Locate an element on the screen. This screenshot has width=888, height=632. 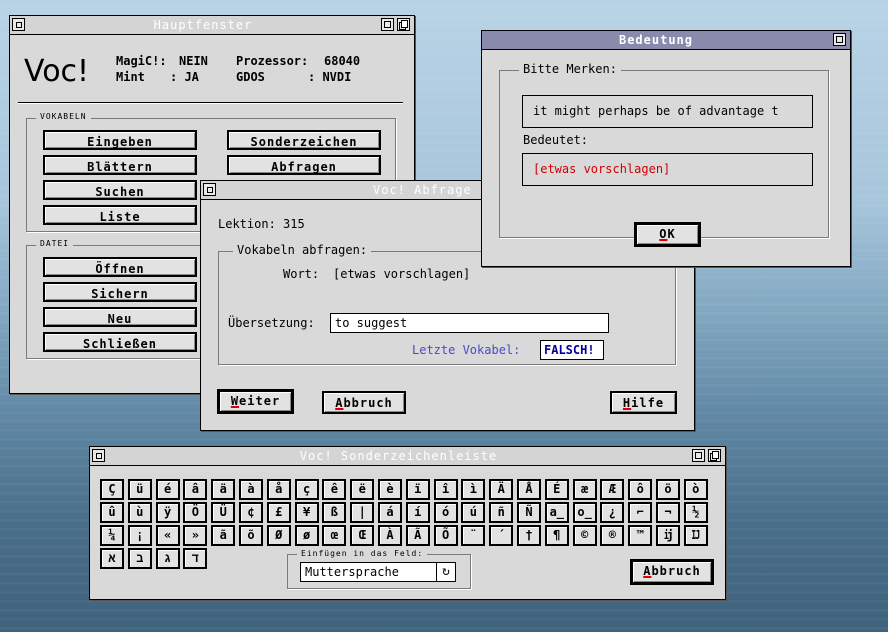
special-char-key: ¶ is located at coordinates (556, 535).